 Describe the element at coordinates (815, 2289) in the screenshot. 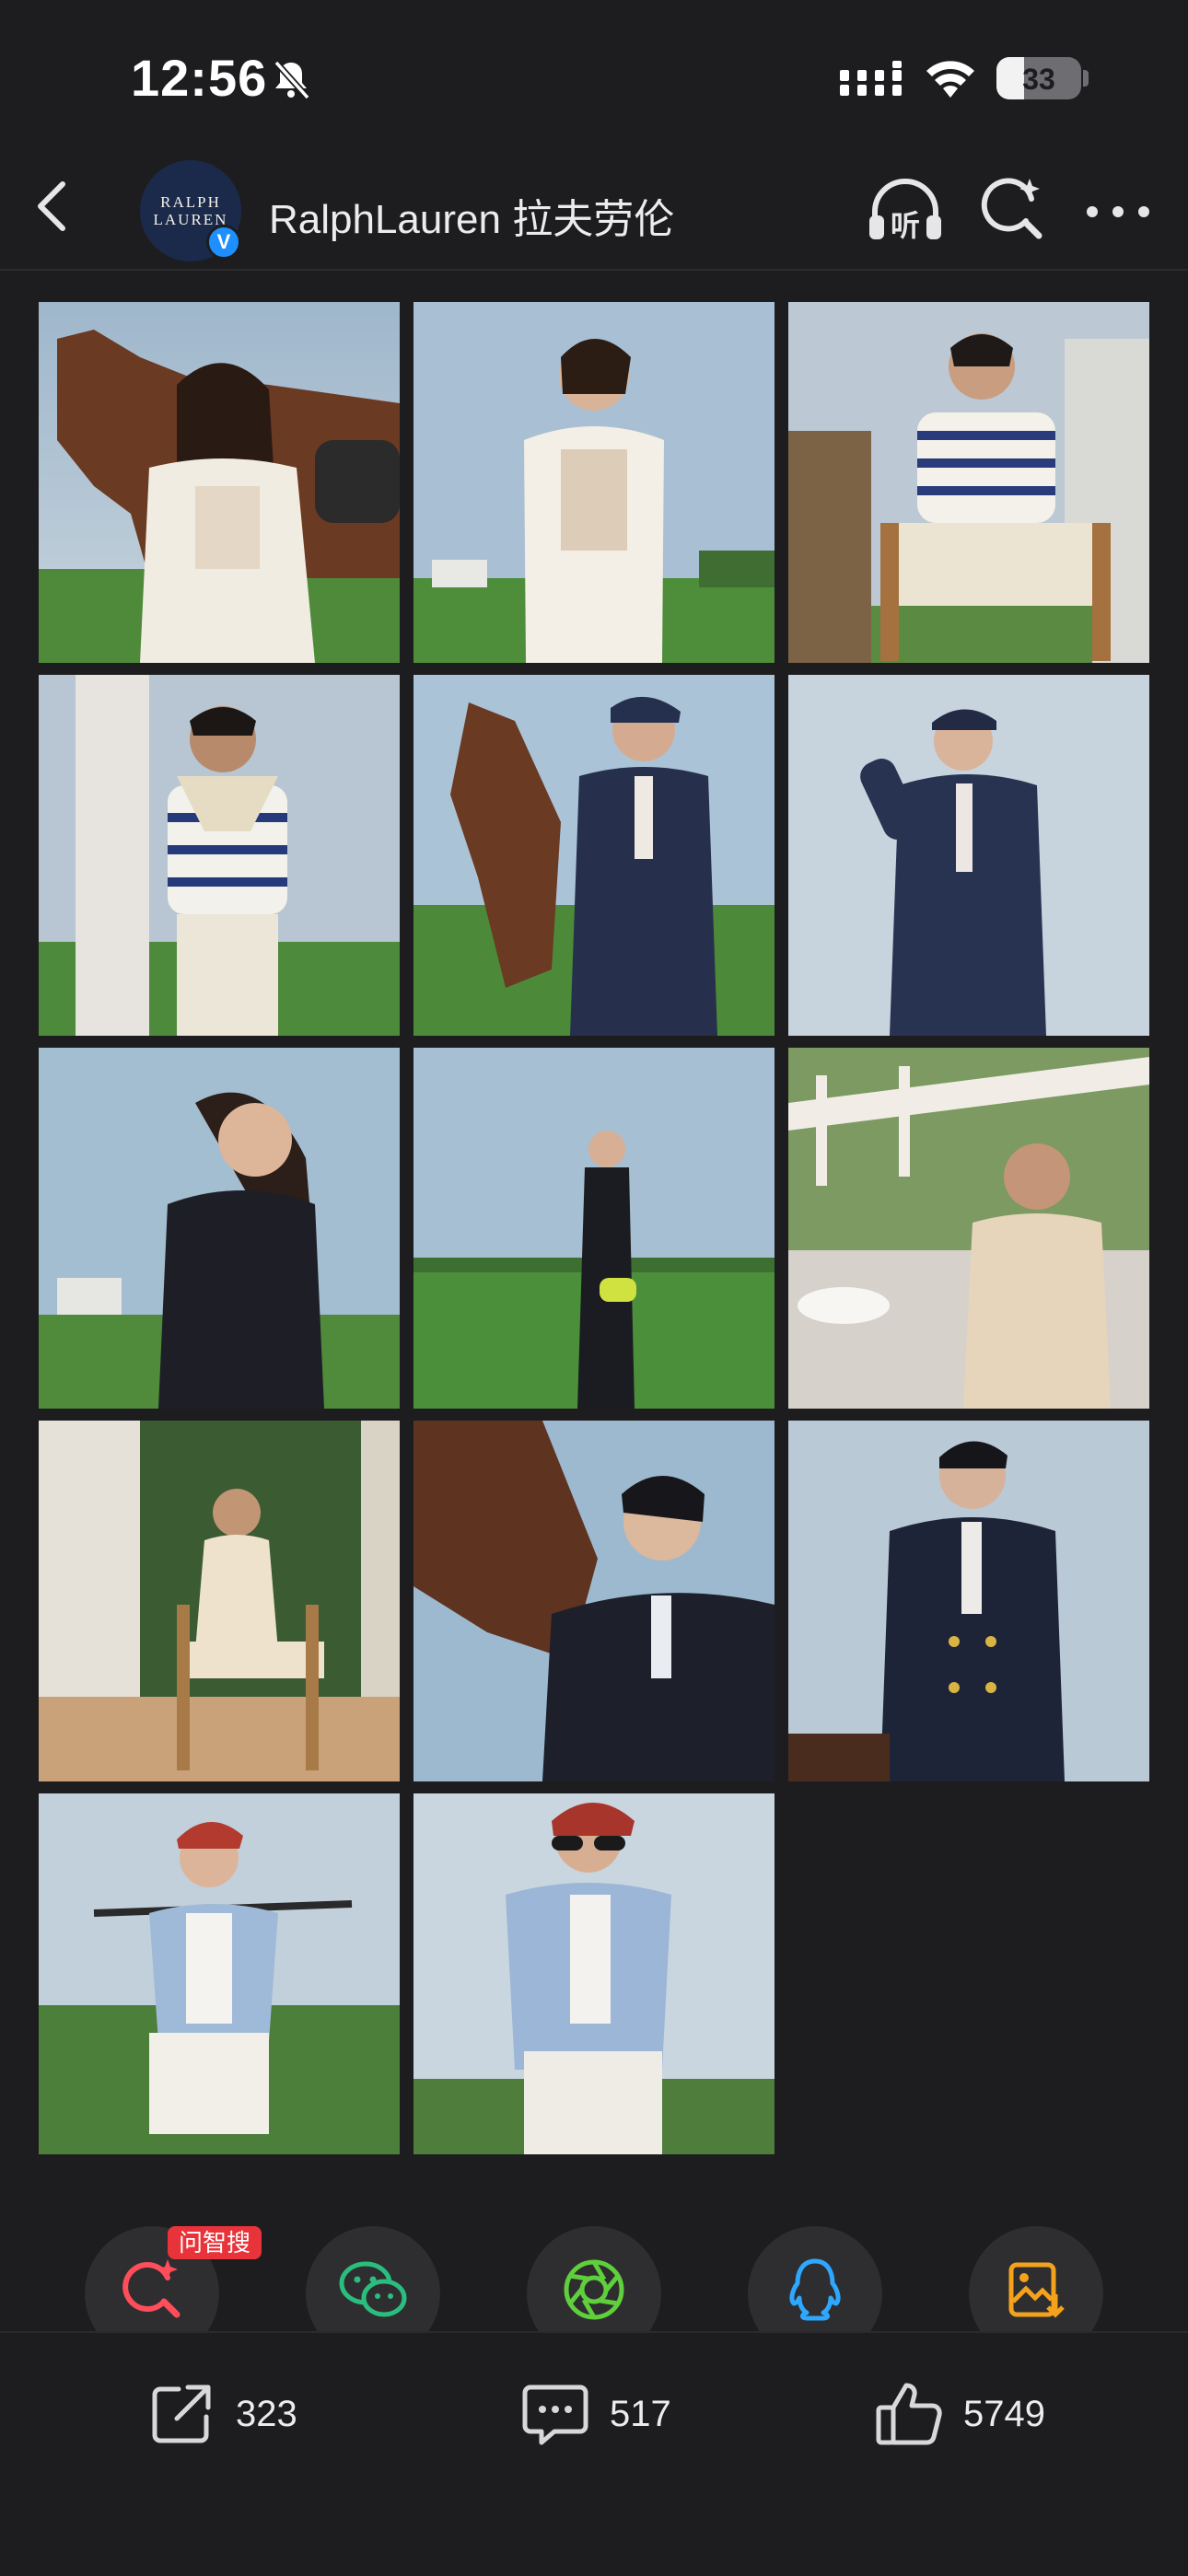

I see `qq-icon` at that location.